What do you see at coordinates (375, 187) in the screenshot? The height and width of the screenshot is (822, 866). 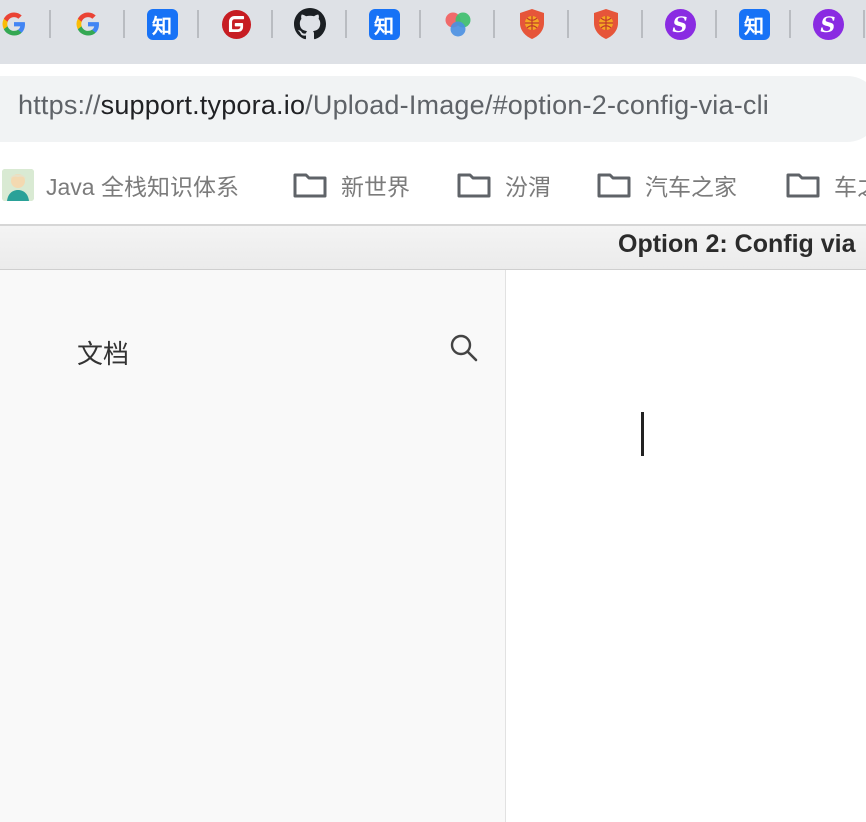 I see `bookmark-label: 新世界` at bounding box center [375, 187].